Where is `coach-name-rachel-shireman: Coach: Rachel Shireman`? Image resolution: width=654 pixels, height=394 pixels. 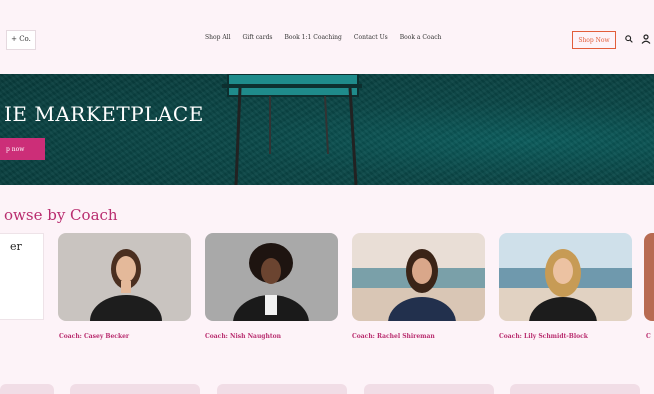 coach-name-rachel-shireman: Coach: Rachel Shireman is located at coordinates (393, 336).